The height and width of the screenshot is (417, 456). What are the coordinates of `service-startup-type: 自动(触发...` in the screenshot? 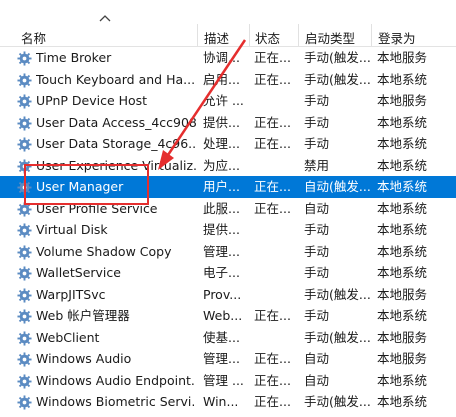 It's located at (337, 186).